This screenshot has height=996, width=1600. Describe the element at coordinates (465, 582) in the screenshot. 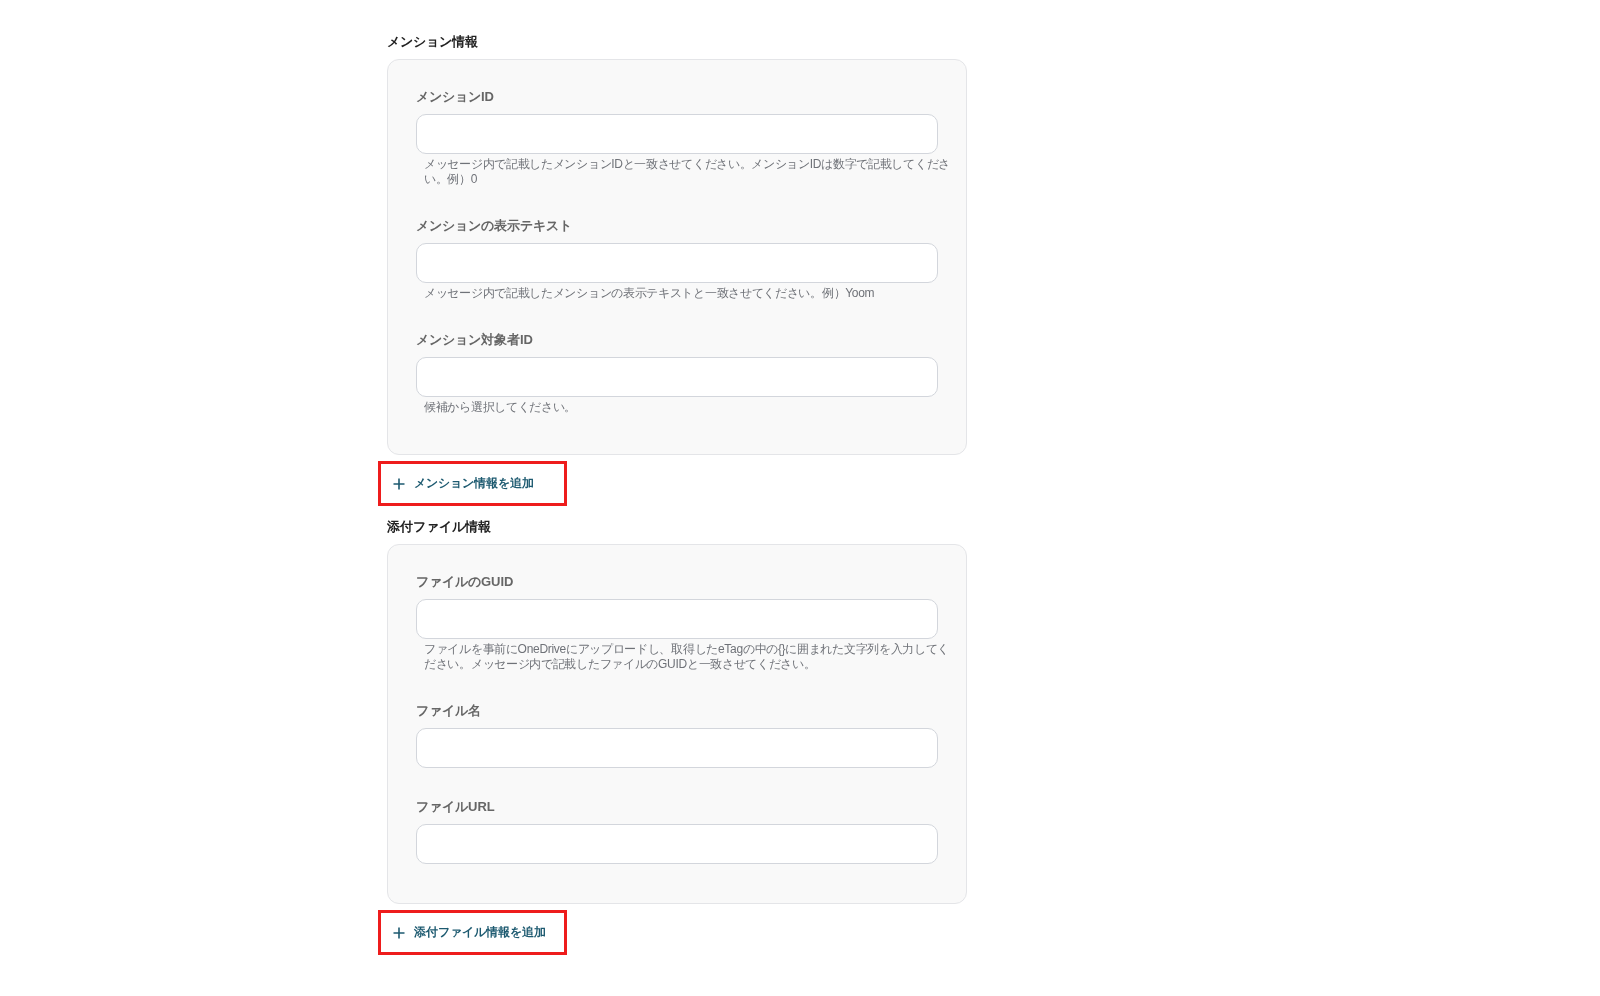

I see `field-label: ファイルのGUID` at that location.